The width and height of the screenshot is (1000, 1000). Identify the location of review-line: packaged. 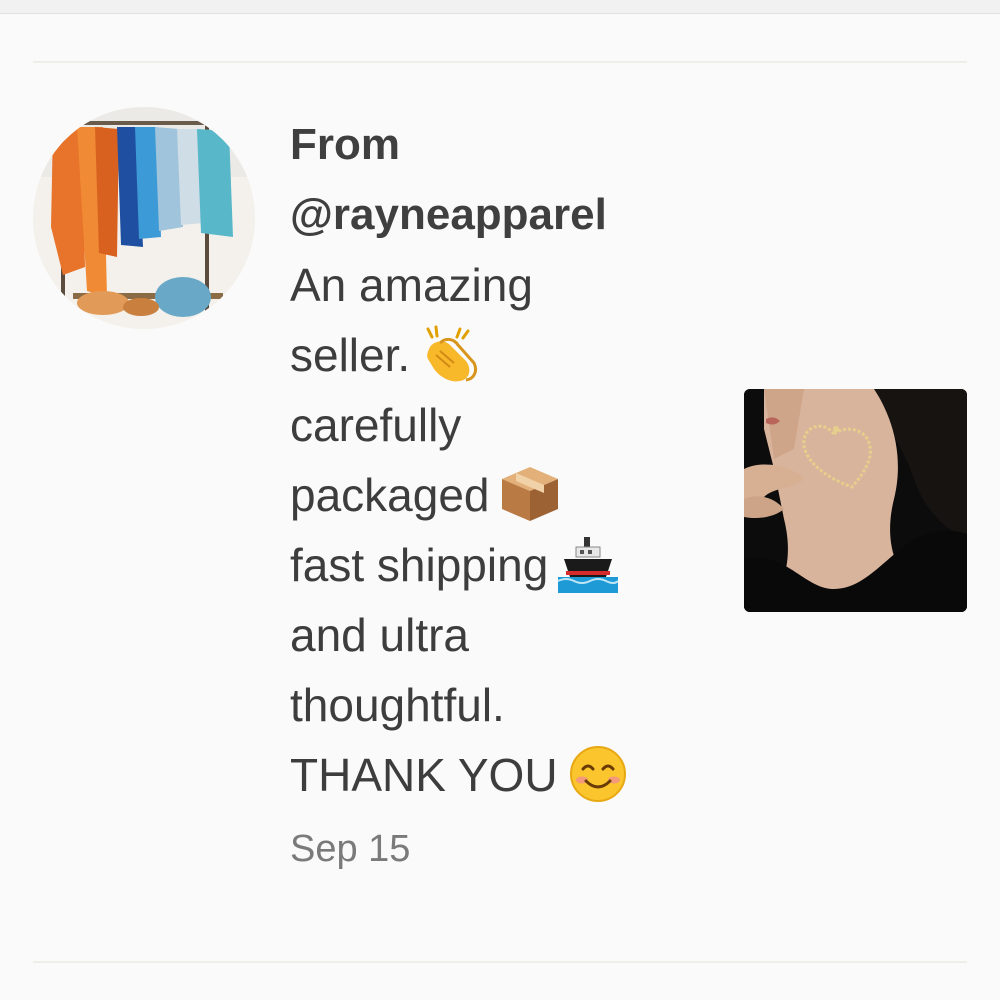
(510, 495).